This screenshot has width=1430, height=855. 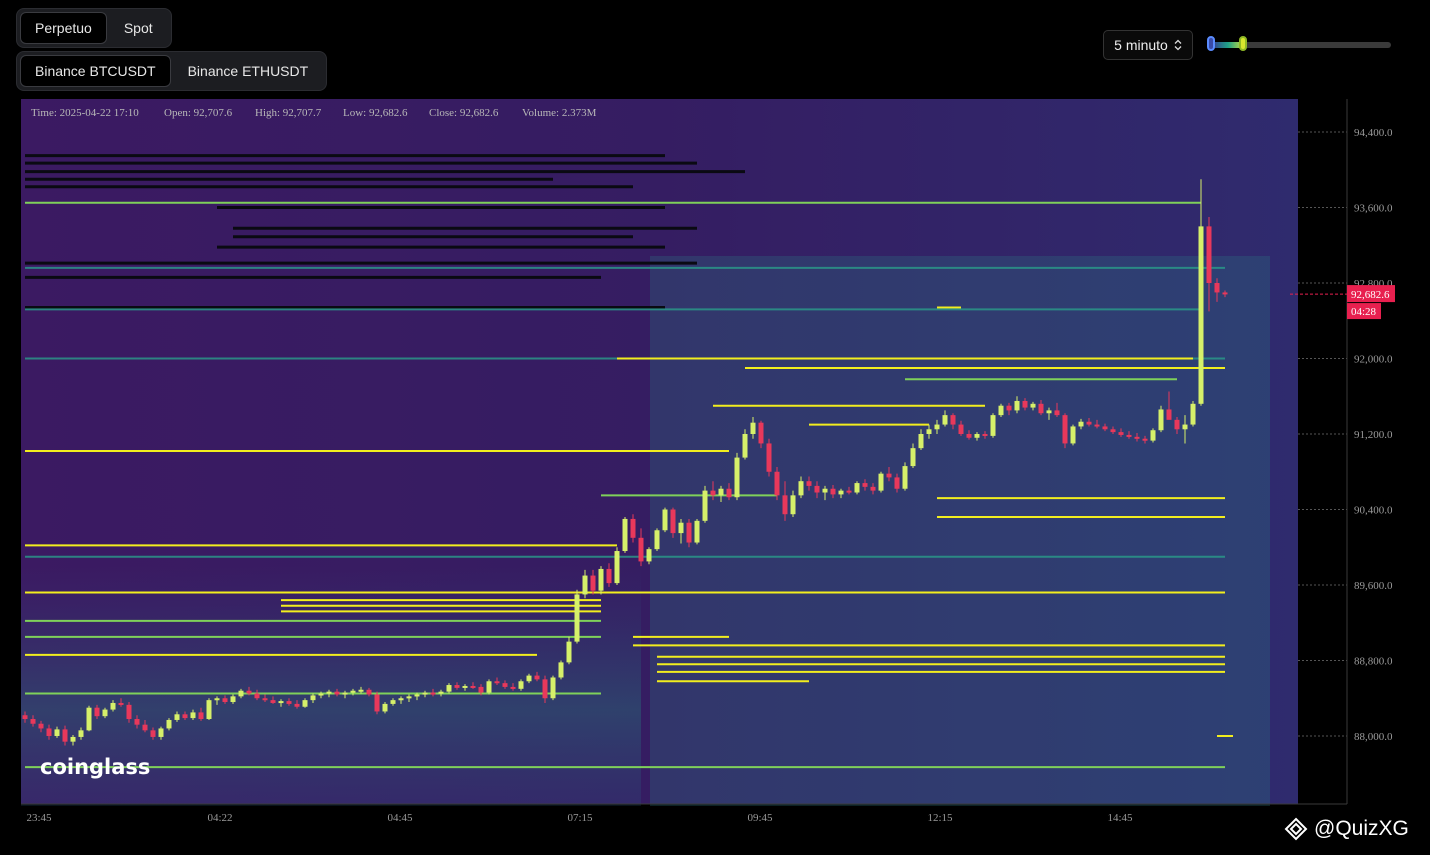 What do you see at coordinates (1299, 45) in the screenshot?
I see `zoom-range-slider` at bounding box center [1299, 45].